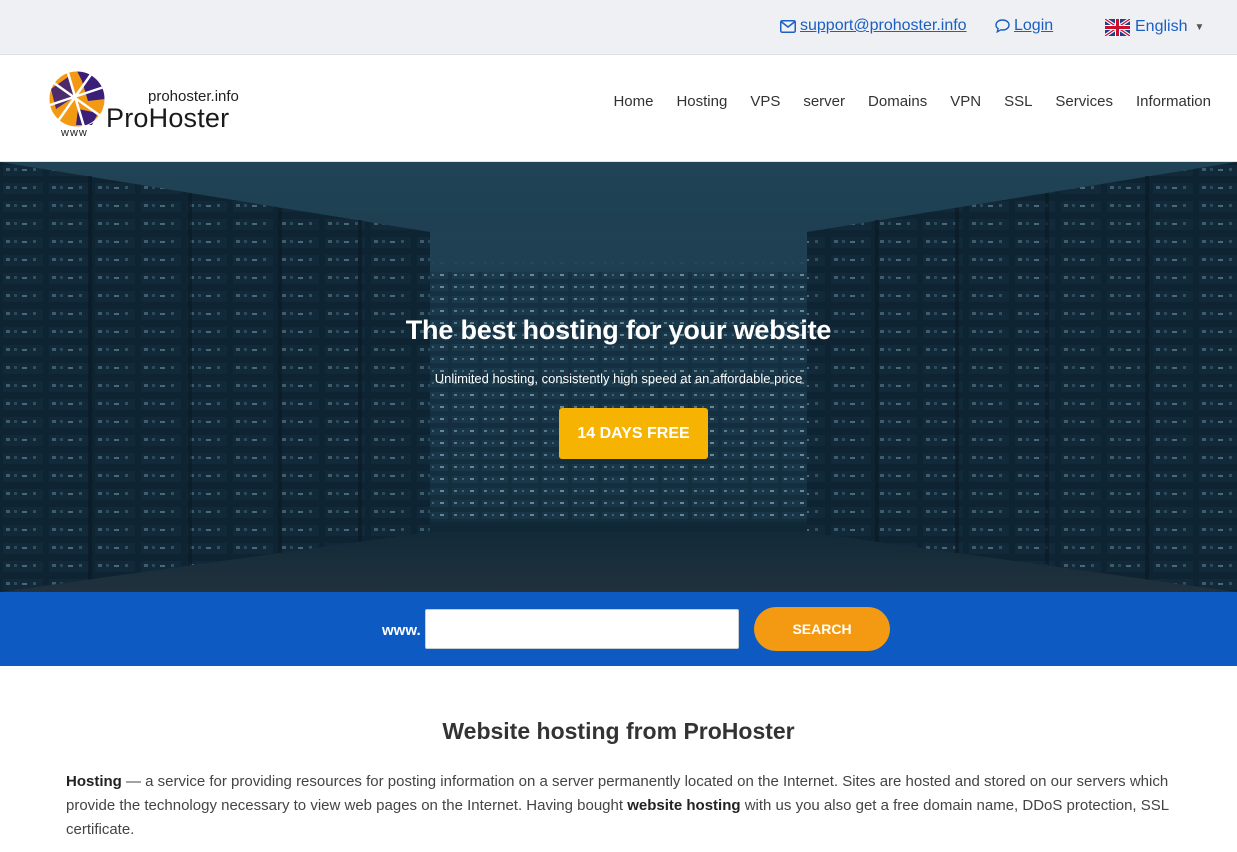 The image size is (1237, 852). I want to click on support-email-link: support@prohoster.info, so click(873, 26).